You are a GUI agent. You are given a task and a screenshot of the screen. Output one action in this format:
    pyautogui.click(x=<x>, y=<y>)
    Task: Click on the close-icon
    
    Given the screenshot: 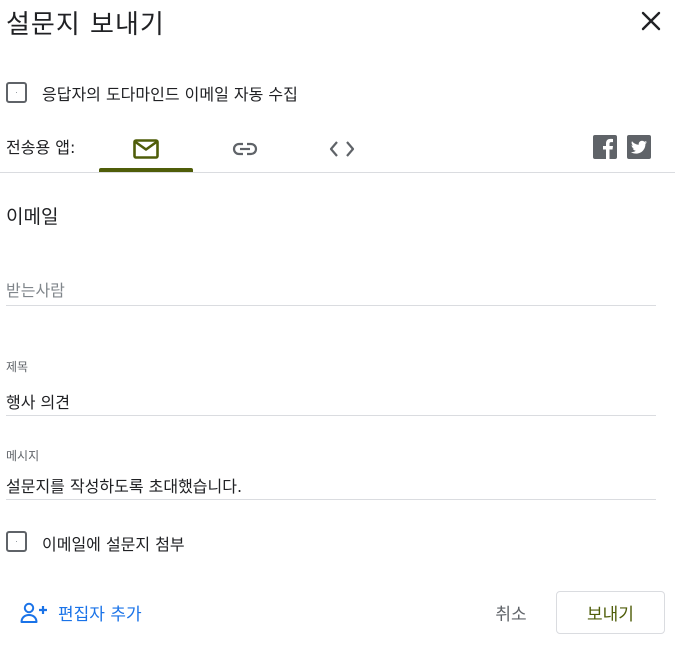 What is the action you would take?
    pyautogui.click(x=651, y=21)
    